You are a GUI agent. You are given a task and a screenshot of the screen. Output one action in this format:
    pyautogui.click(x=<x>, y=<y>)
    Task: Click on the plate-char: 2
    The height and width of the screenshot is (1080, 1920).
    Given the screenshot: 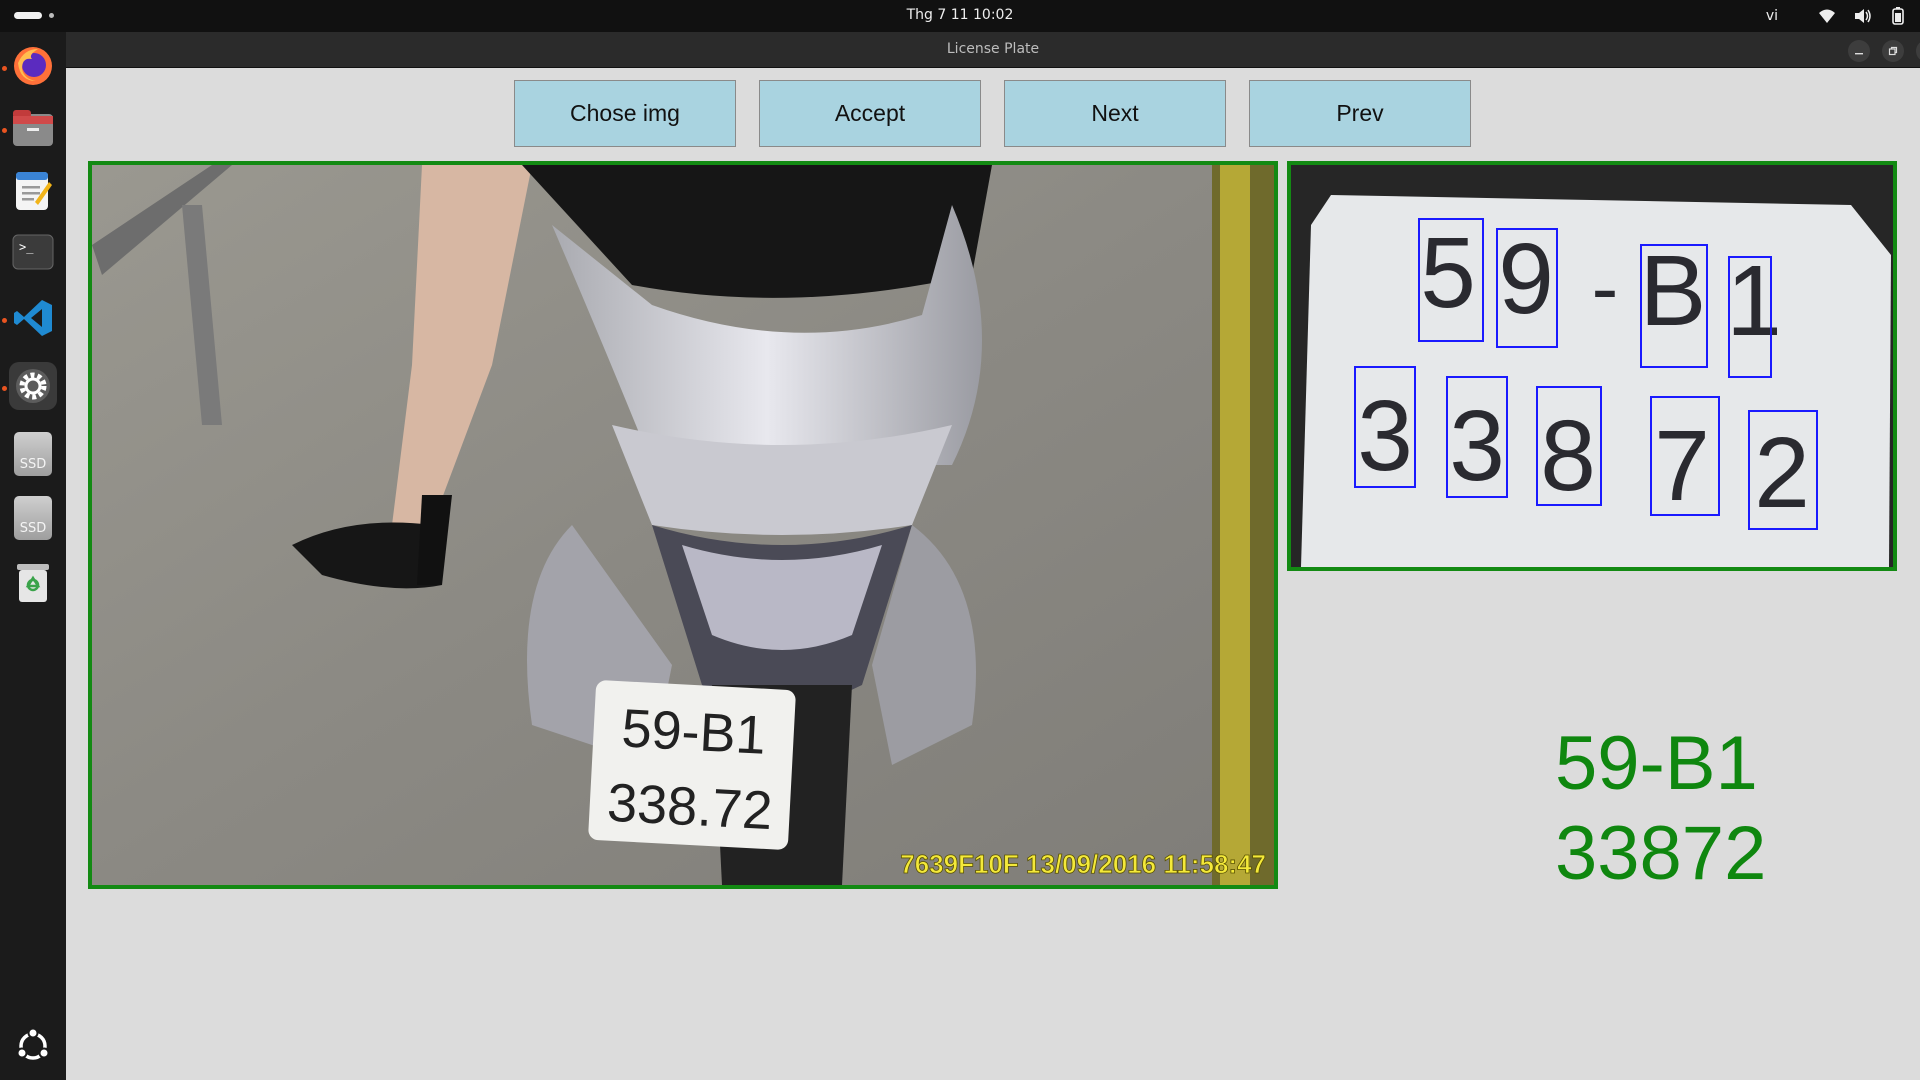 What is the action you would take?
    pyautogui.click(x=1782, y=473)
    